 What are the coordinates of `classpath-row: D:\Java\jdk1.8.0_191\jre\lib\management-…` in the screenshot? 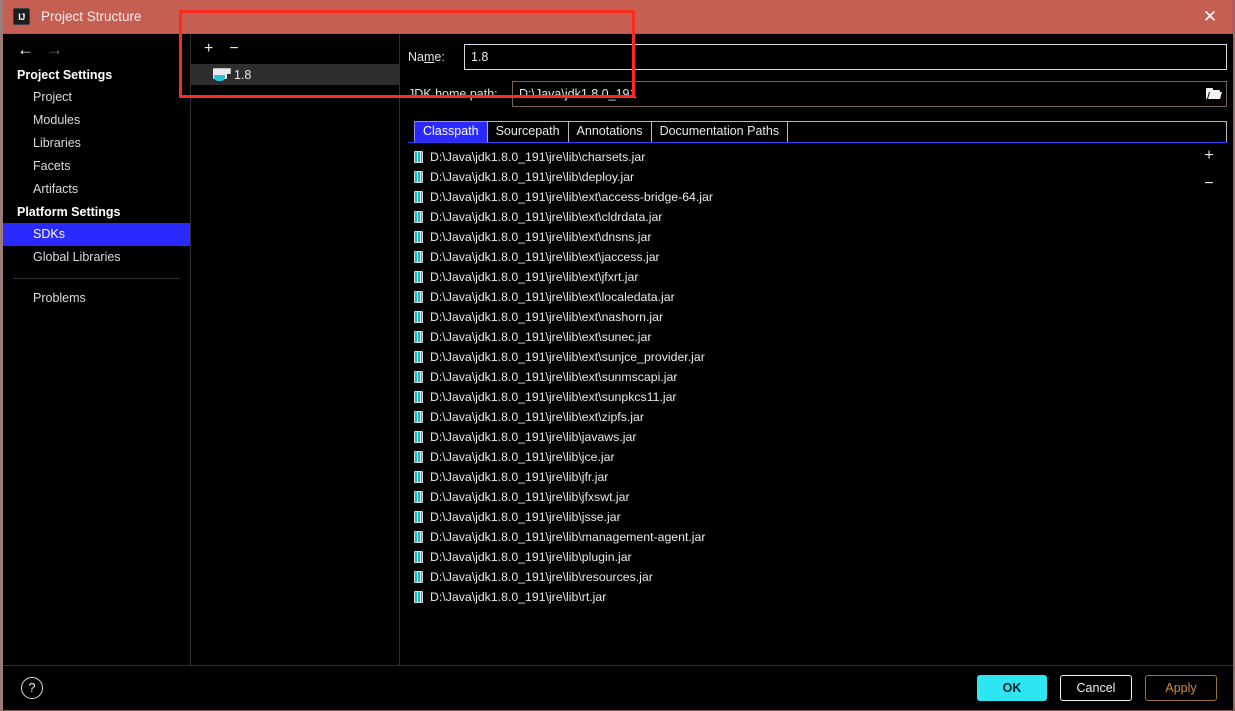 It's located at (799, 537).